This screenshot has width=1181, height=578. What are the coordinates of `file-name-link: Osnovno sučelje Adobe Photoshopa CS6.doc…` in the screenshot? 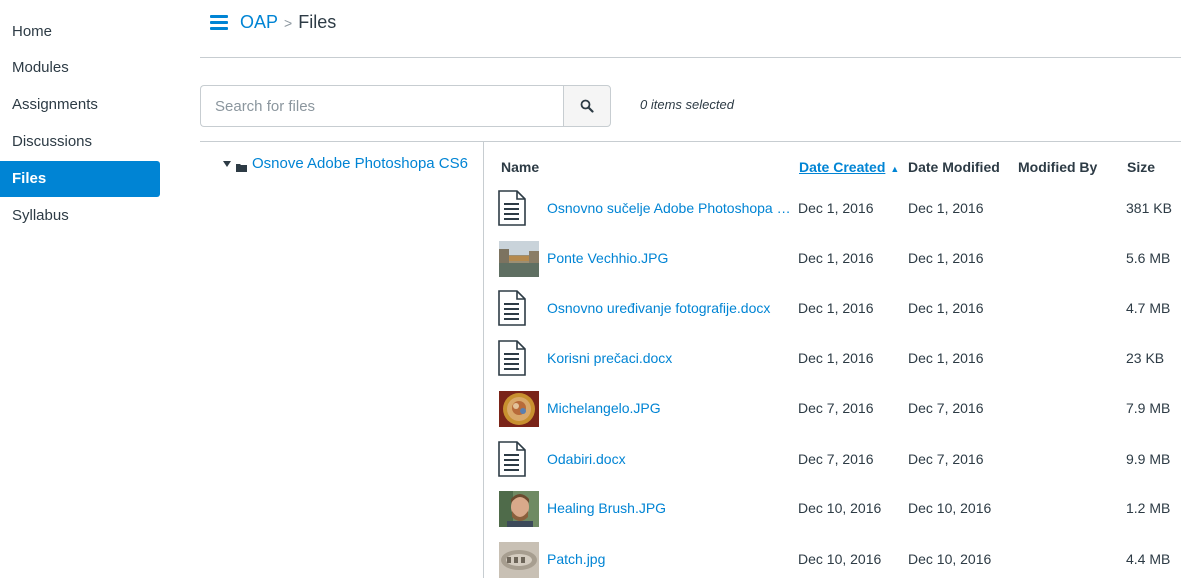 It's located at (671, 208).